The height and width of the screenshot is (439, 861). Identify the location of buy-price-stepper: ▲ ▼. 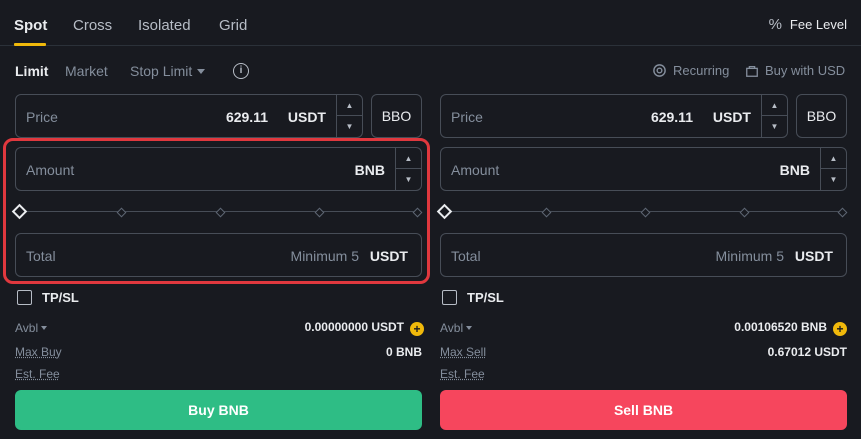
(349, 116).